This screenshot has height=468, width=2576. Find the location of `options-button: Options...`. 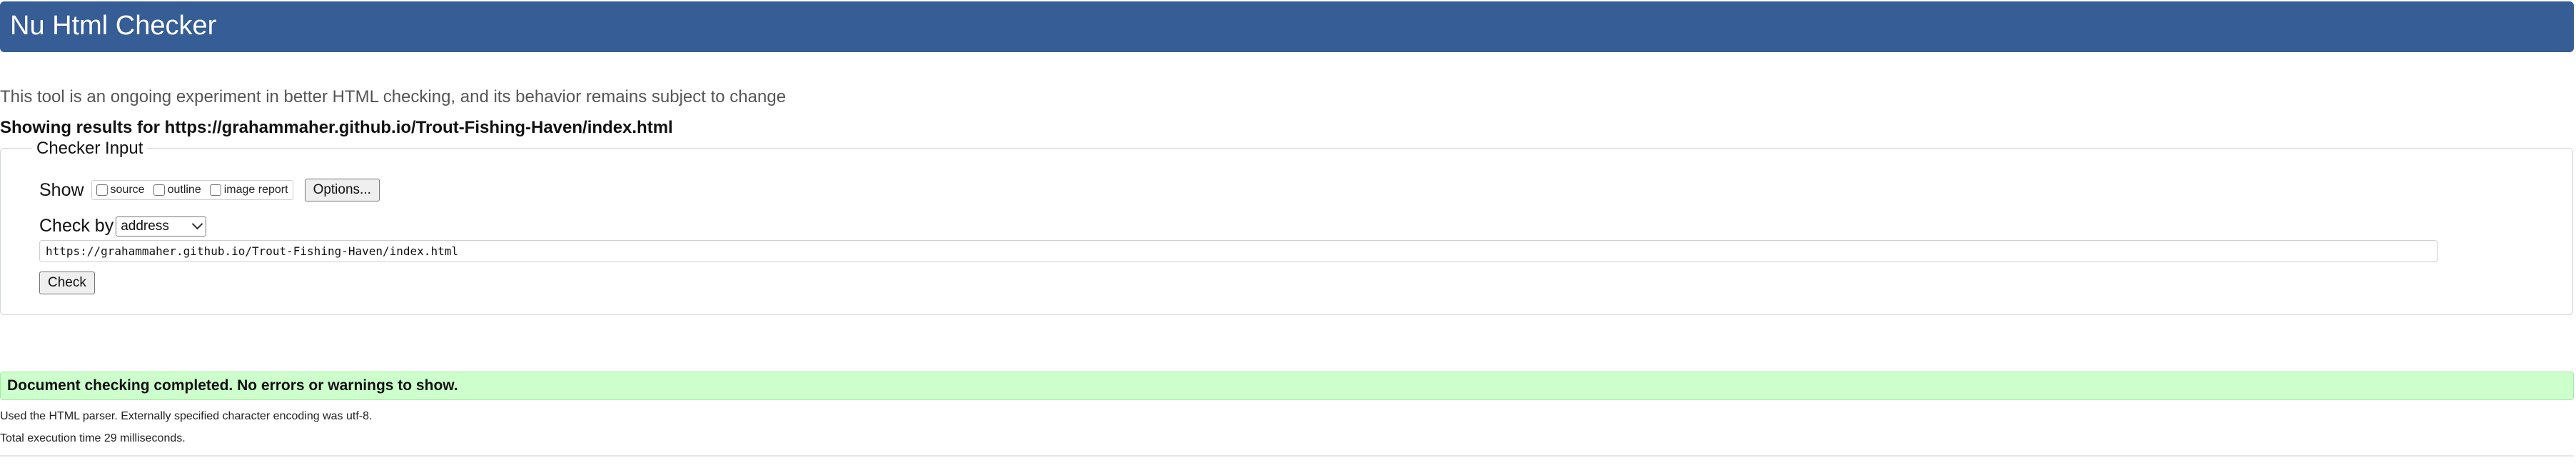

options-button: Options... is located at coordinates (342, 190).